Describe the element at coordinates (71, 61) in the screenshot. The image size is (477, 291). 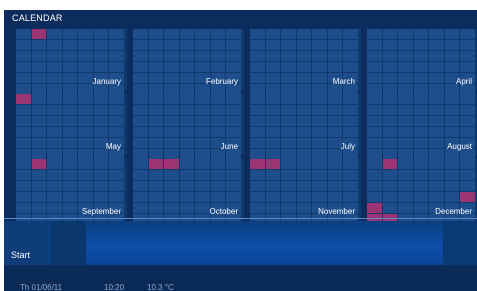
I see `month-january: January` at that location.